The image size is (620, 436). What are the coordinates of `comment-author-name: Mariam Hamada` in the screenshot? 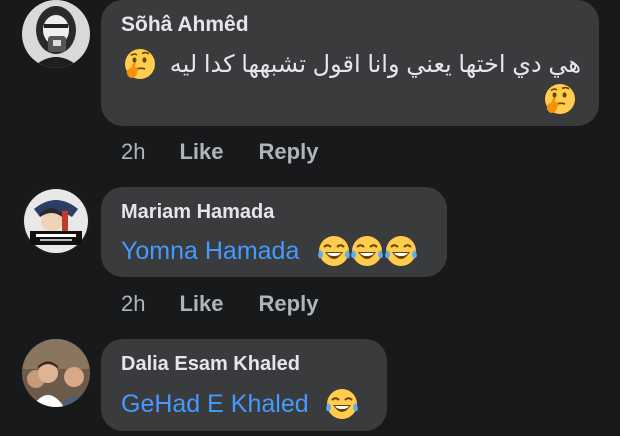 It's located at (197, 212).